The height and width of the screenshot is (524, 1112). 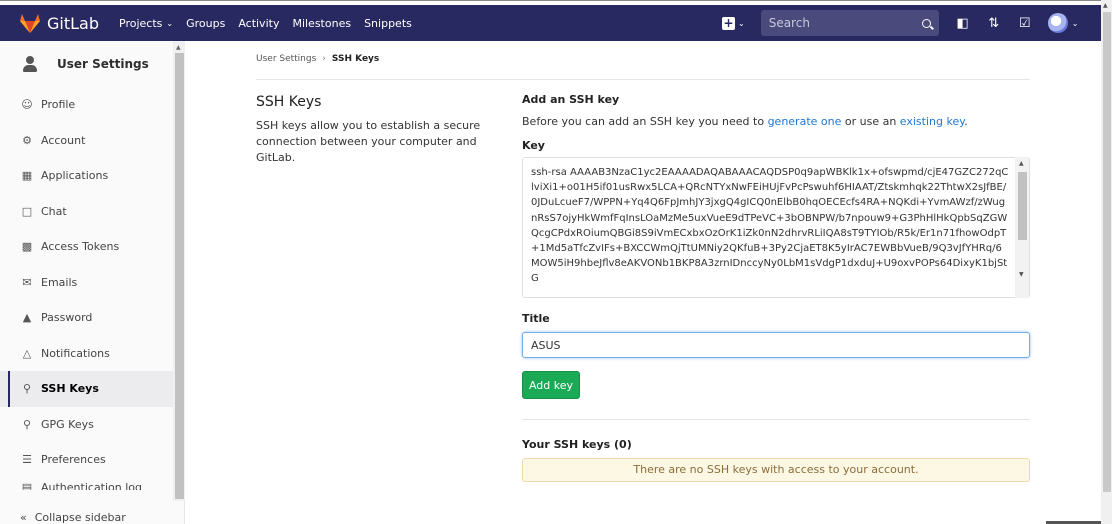 What do you see at coordinates (70, 389) in the screenshot?
I see `sidebar-item-label: SSH Keys` at bounding box center [70, 389].